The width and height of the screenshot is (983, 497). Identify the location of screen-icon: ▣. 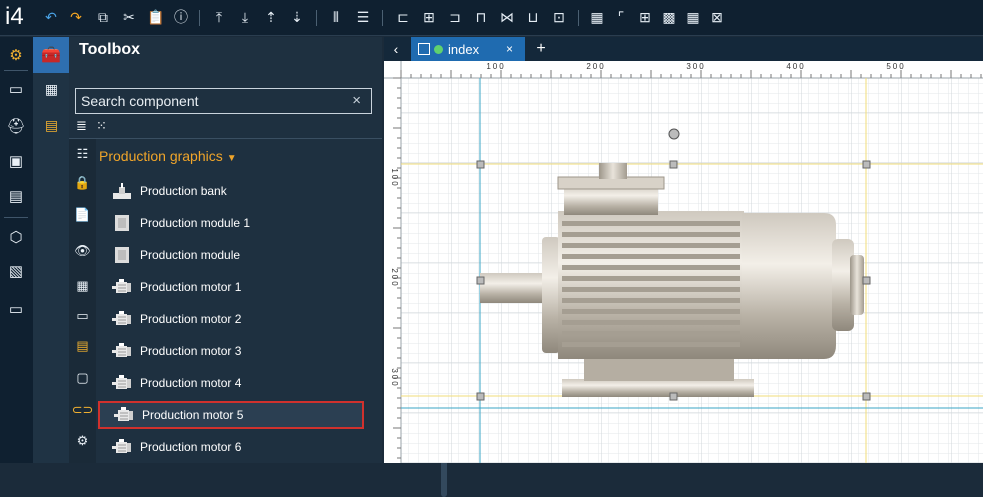
(16, 161).